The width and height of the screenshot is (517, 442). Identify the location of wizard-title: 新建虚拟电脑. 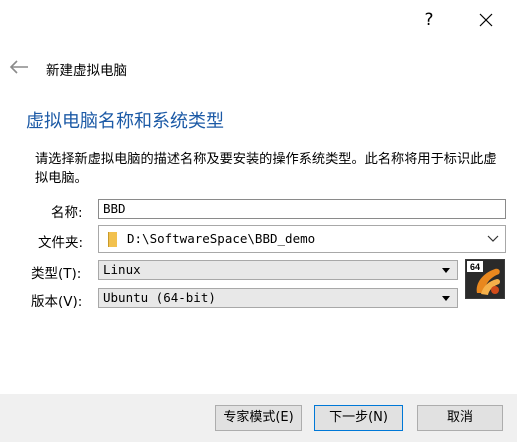
(86, 71).